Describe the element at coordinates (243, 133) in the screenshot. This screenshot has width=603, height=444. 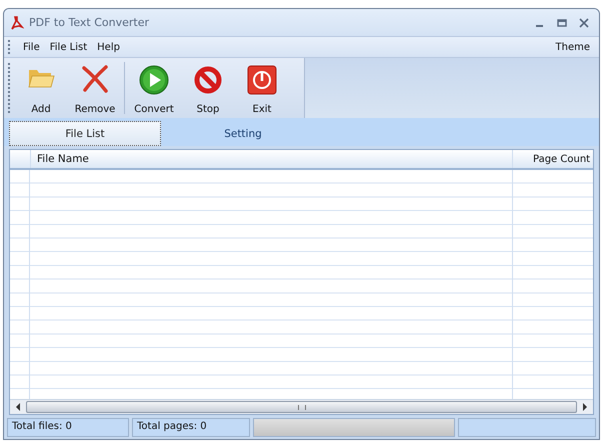
I see `tab: Setting` at that location.